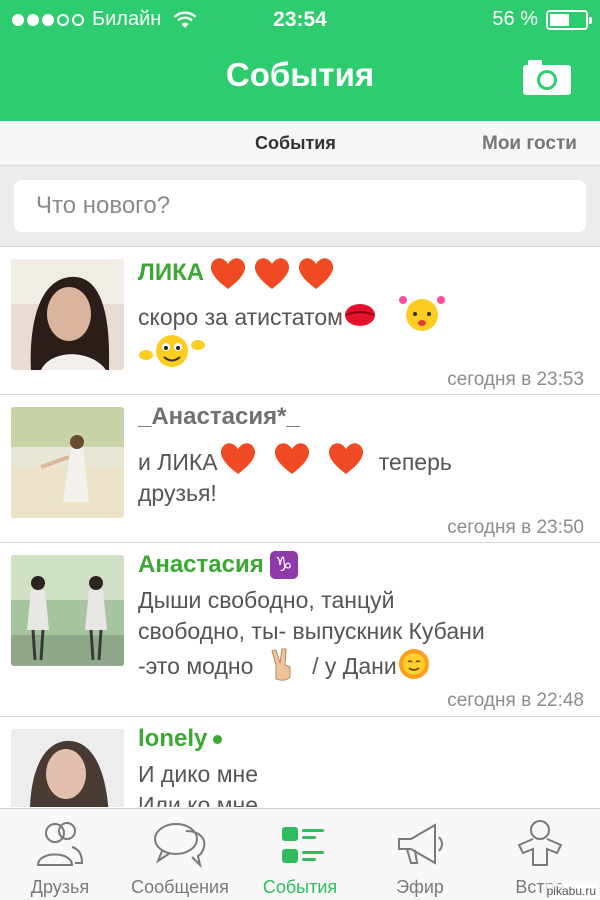 This screenshot has width=600, height=900. I want to click on post-text: И дико мне Или ко мне, so click(198, 784).